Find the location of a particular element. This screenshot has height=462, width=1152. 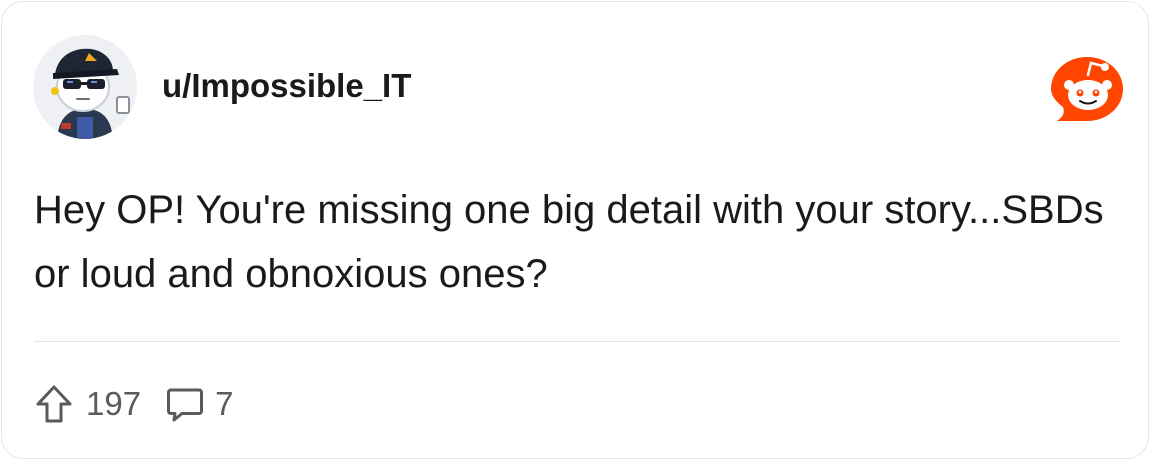

username: u/Impossible_IT is located at coordinates (286, 86).